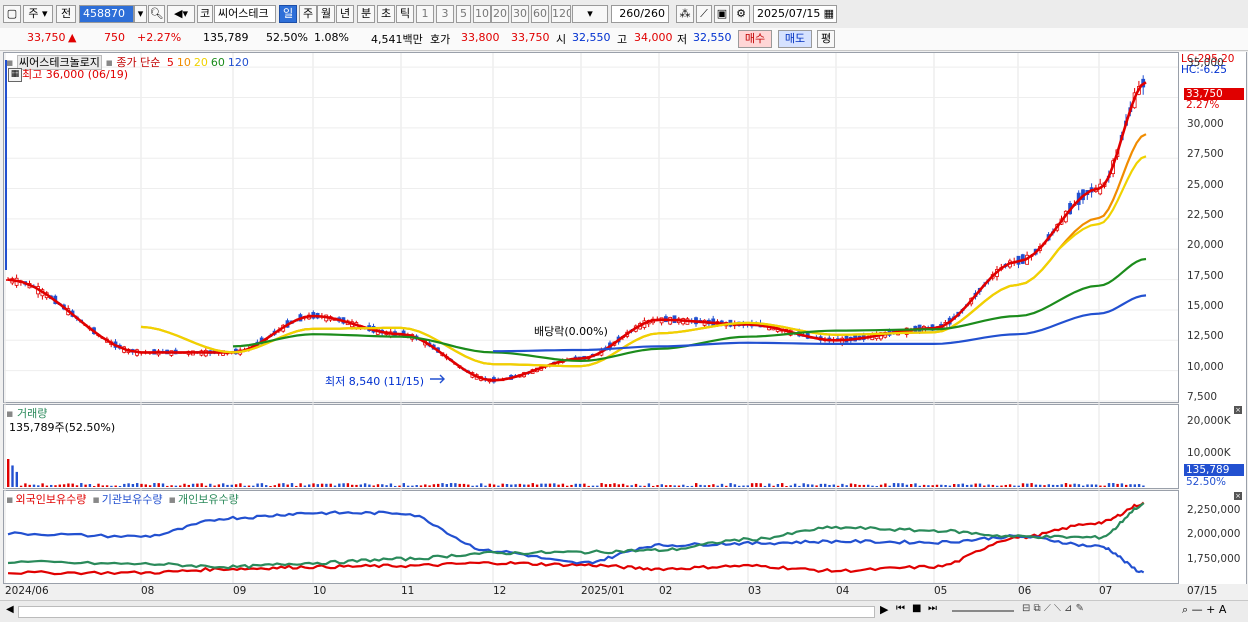  What do you see at coordinates (446, 612) in the screenshot?
I see `horizontal-scrollbar` at bounding box center [446, 612].